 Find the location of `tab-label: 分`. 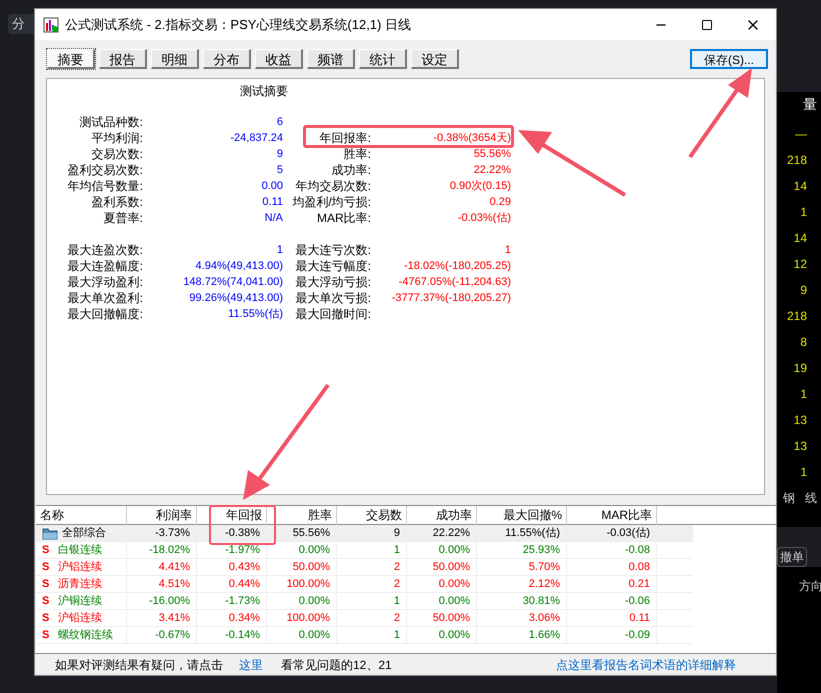

tab-label: 分 is located at coordinates (21, 24).